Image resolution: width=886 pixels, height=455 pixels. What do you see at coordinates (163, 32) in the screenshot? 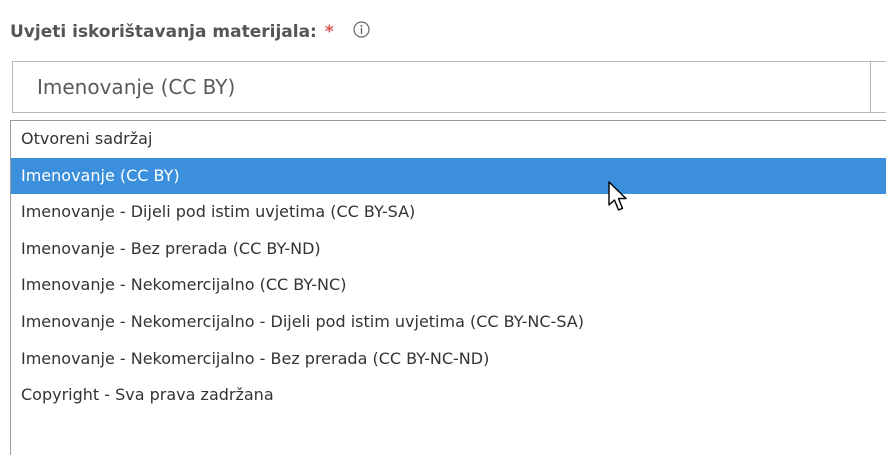
I see `license-label-text: Uvjeti iskorištavanja materijala:` at bounding box center [163, 32].